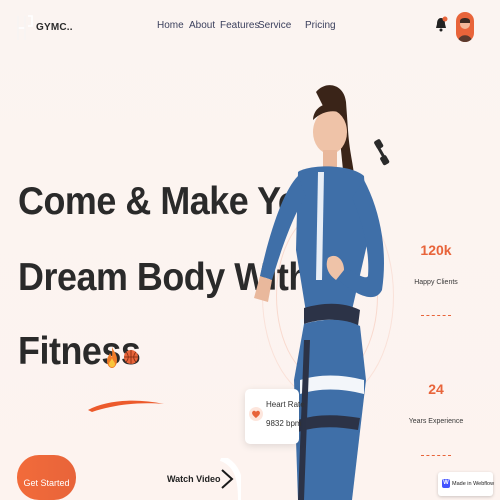 Image resolution: width=500 pixels, height=500 pixels. What do you see at coordinates (194, 479) in the screenshot?
I see `watch-video-label: Watch Video` at bounding box center [194, 479].